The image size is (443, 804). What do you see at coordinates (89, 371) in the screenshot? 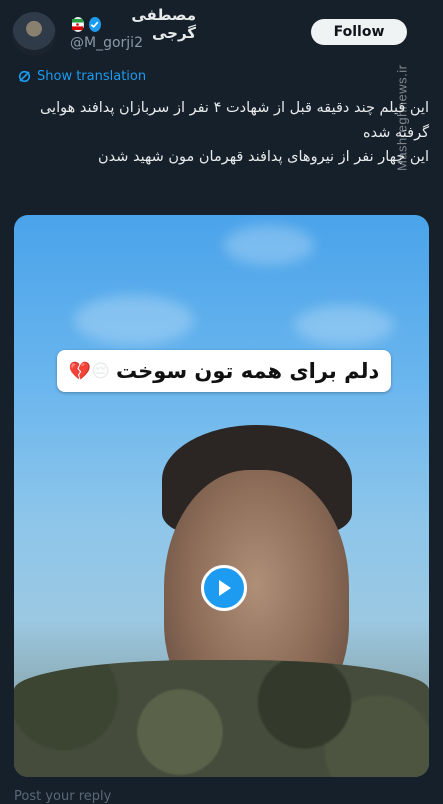
I see `caption-emoji: 💔😔` at bounding box center [89, 371].